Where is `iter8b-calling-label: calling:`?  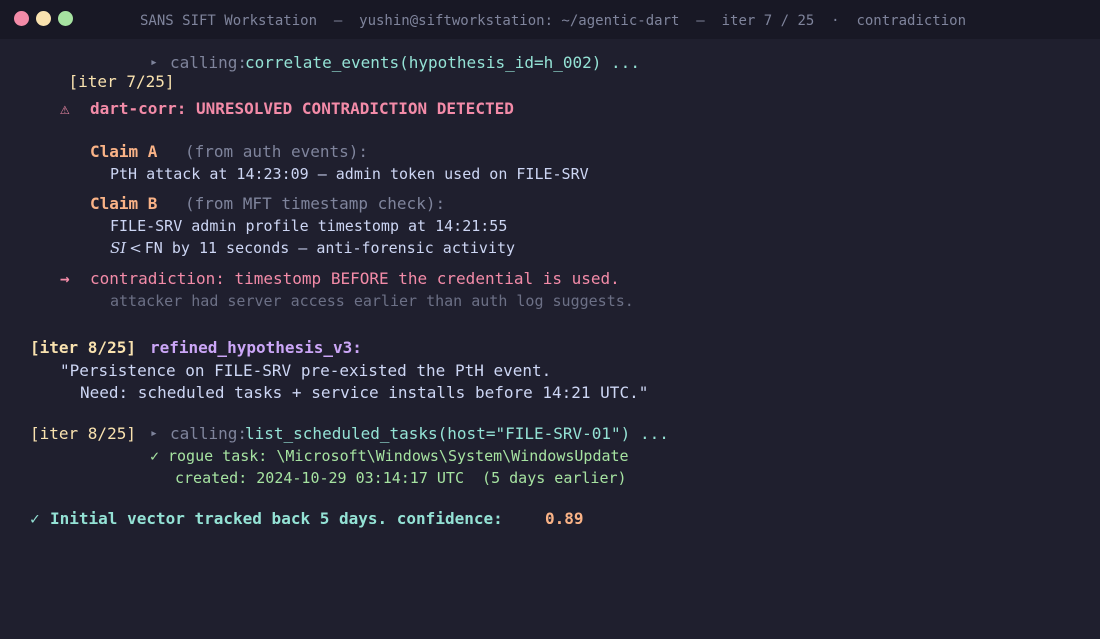 iter8b-calling-label: calling: is located at coordinates (209, 433).